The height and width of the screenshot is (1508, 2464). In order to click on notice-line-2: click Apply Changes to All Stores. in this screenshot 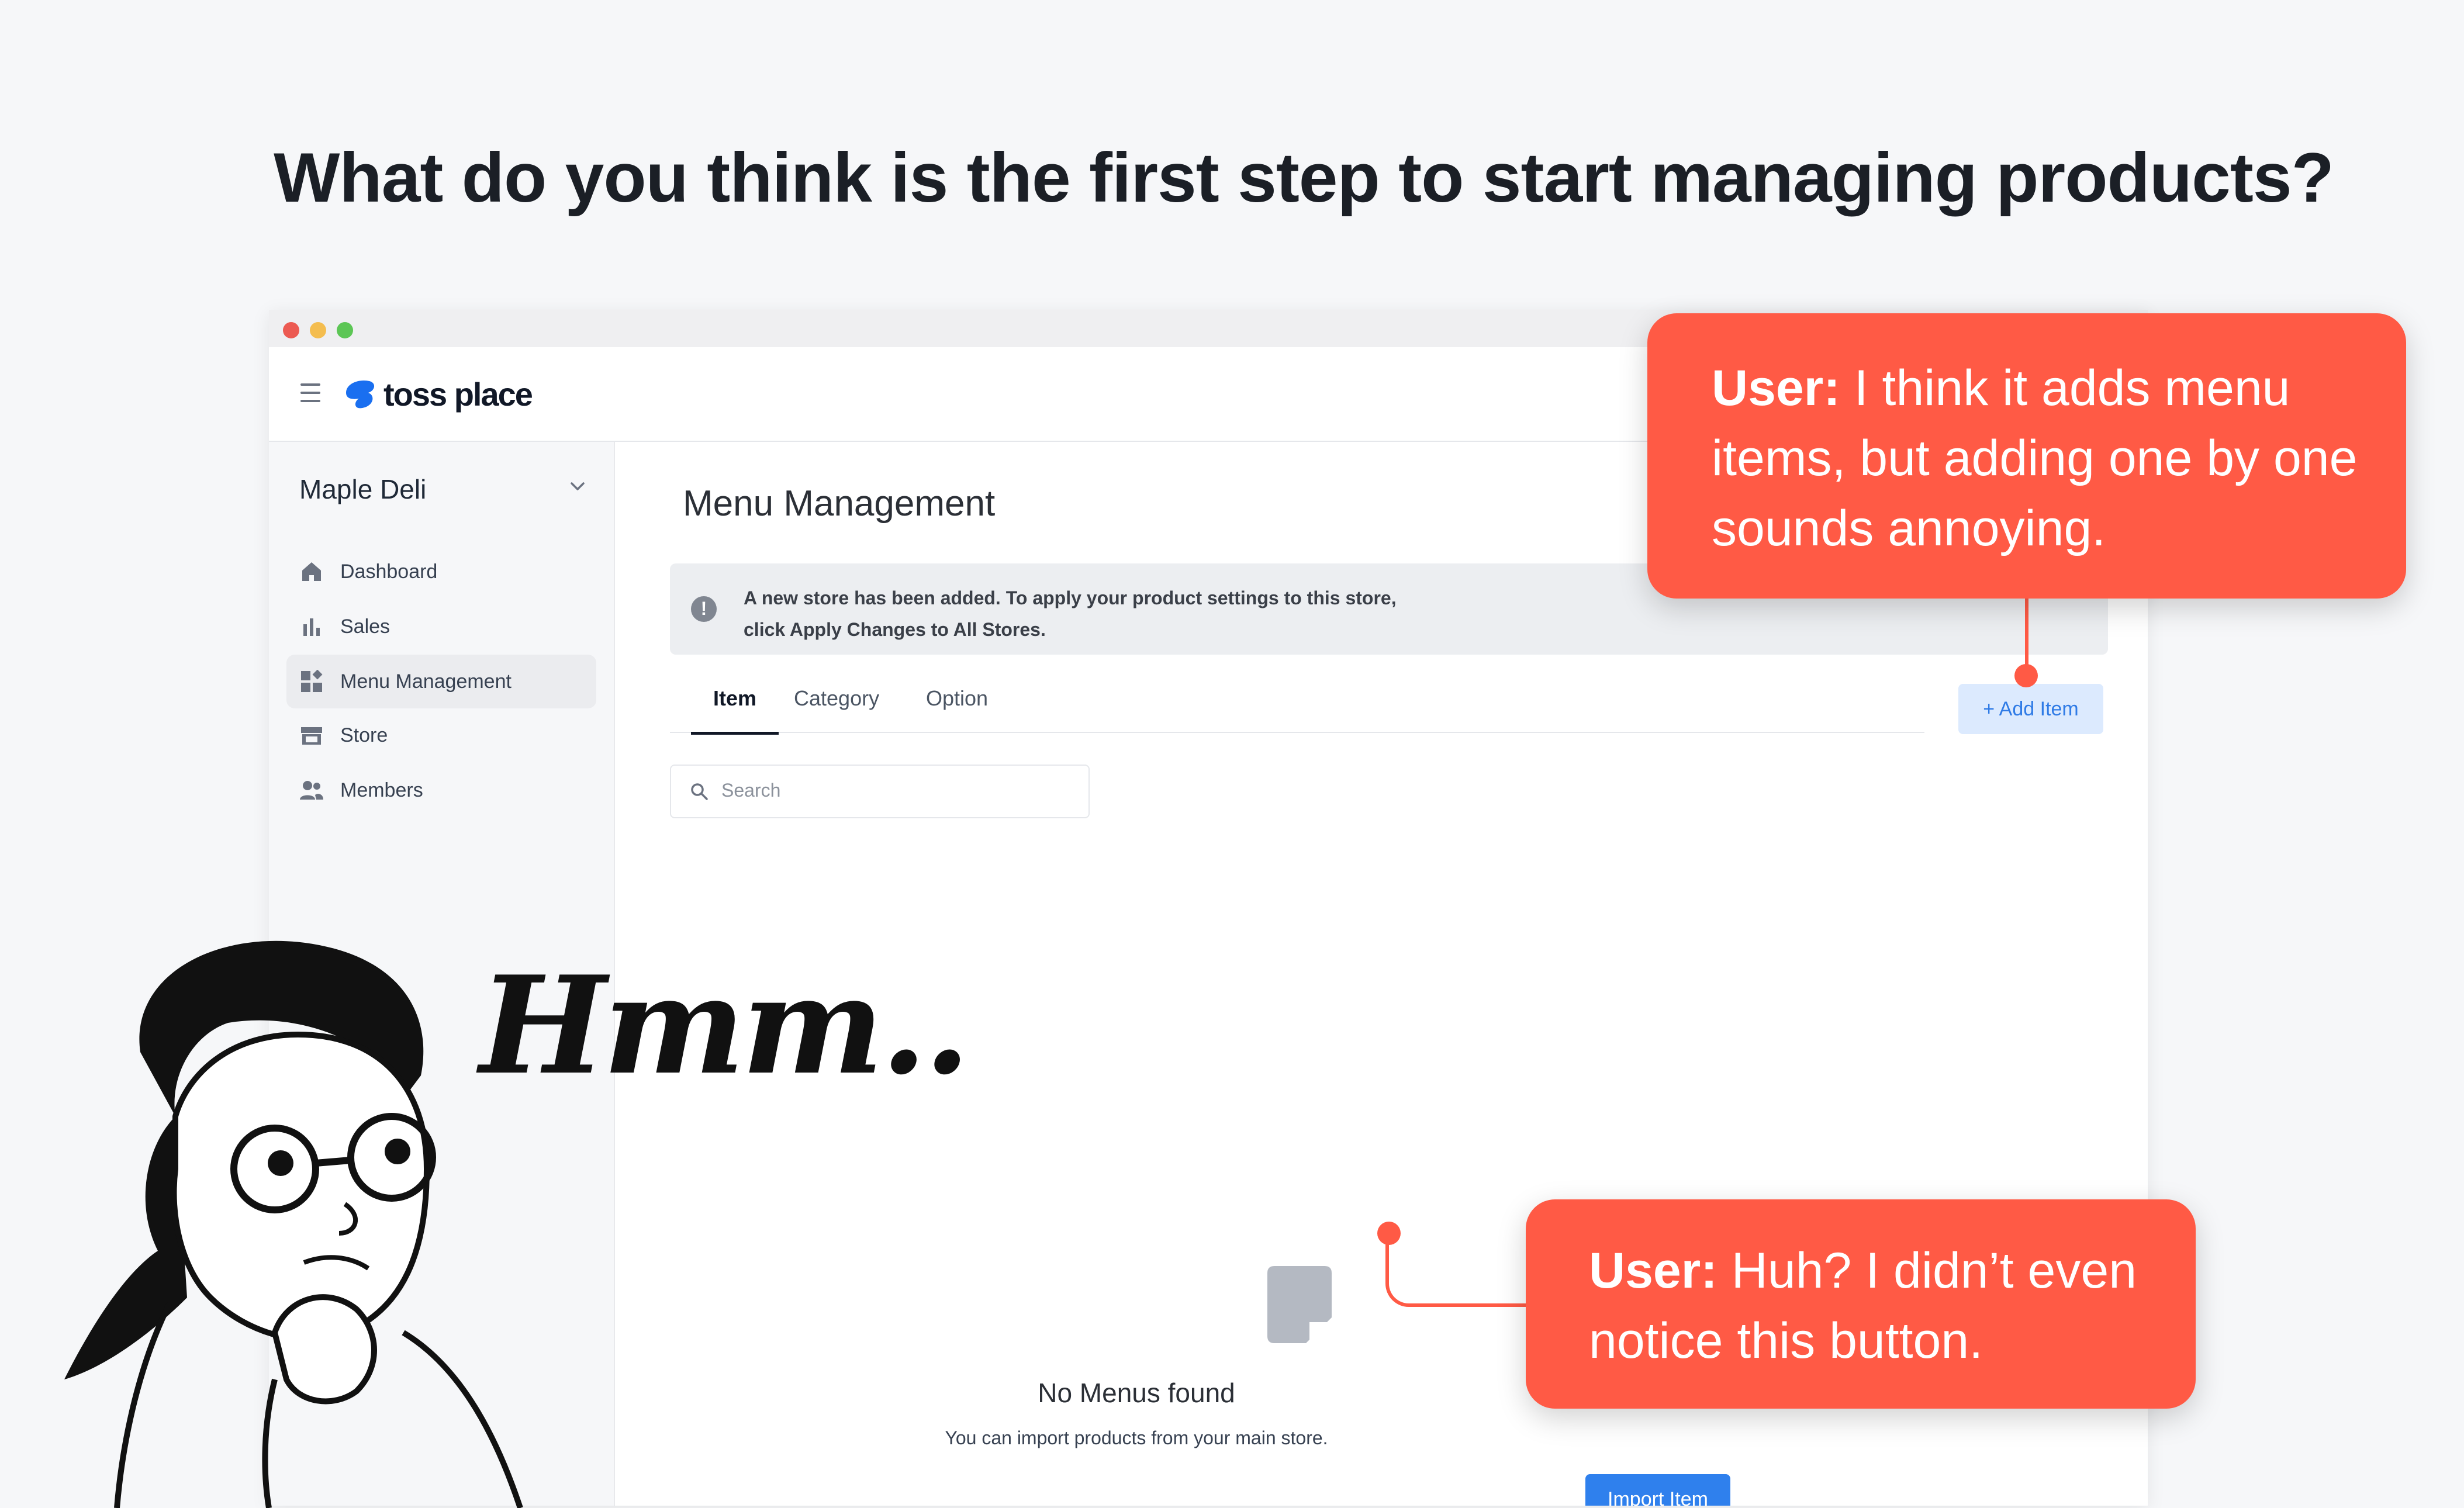, I will do `click(895, 629)`.